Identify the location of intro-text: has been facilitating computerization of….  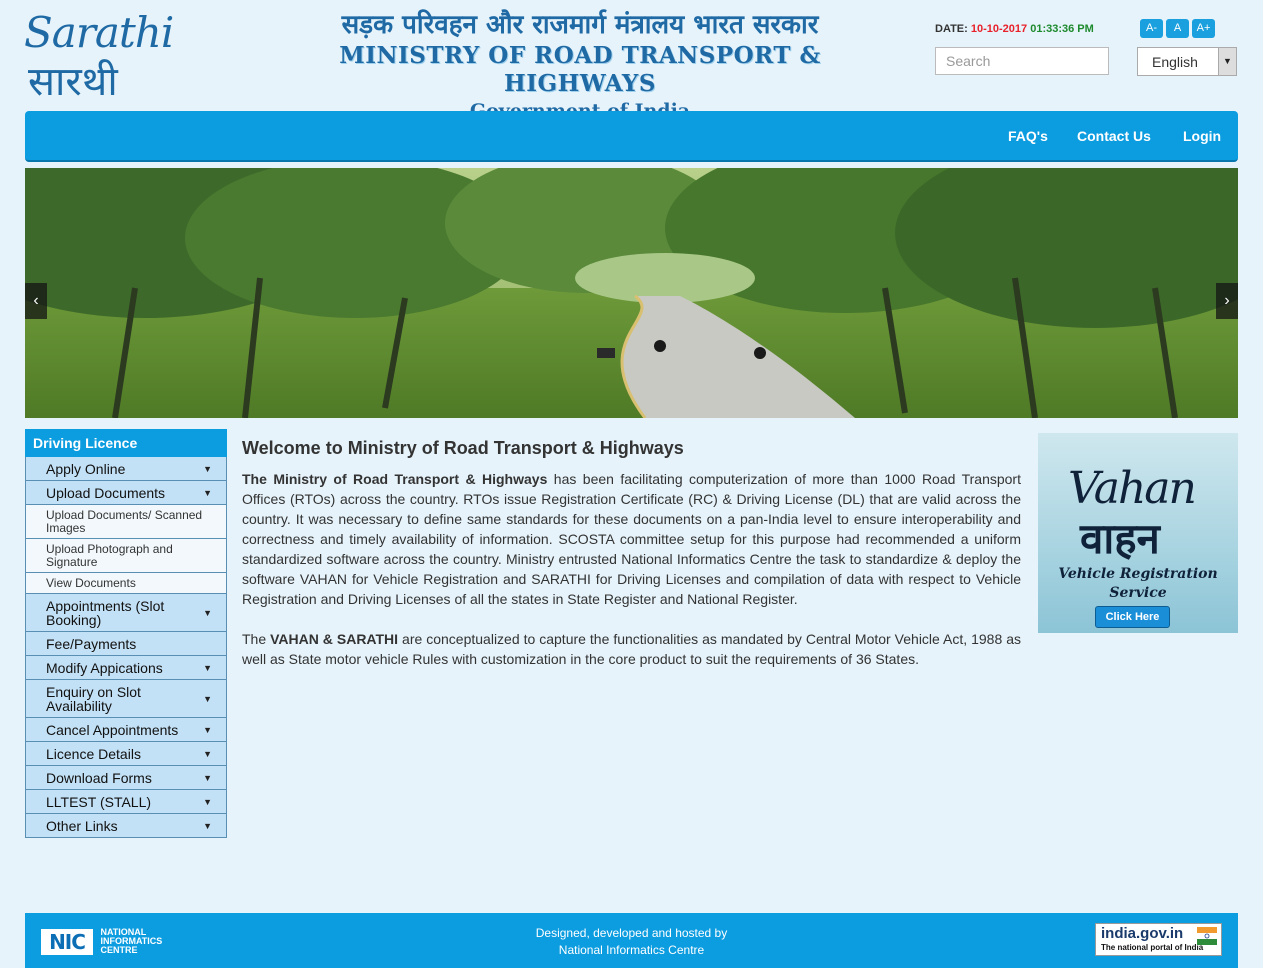
(631, 539).